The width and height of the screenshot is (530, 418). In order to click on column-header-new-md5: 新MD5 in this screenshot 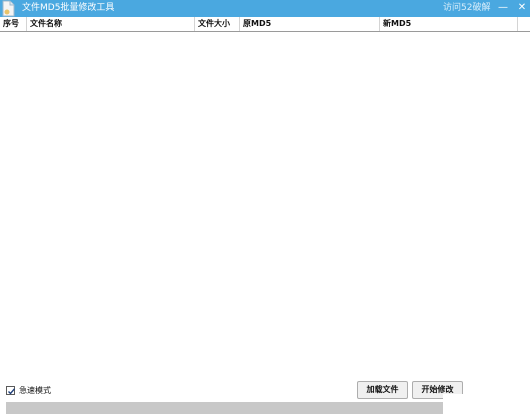, I will do `click(449, 24)`.